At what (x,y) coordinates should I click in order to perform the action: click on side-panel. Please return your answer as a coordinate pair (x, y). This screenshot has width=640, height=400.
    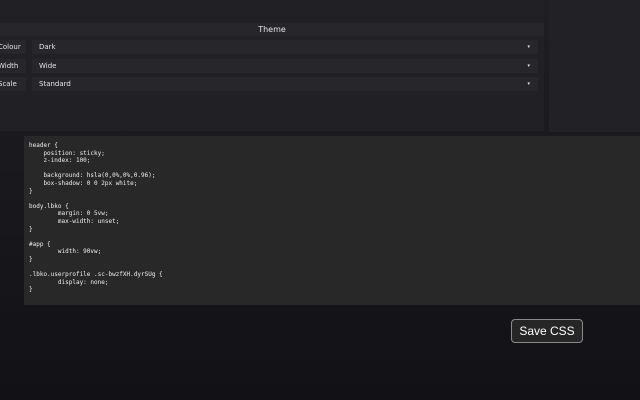
    Looking at the image, I should click on (594, 66).